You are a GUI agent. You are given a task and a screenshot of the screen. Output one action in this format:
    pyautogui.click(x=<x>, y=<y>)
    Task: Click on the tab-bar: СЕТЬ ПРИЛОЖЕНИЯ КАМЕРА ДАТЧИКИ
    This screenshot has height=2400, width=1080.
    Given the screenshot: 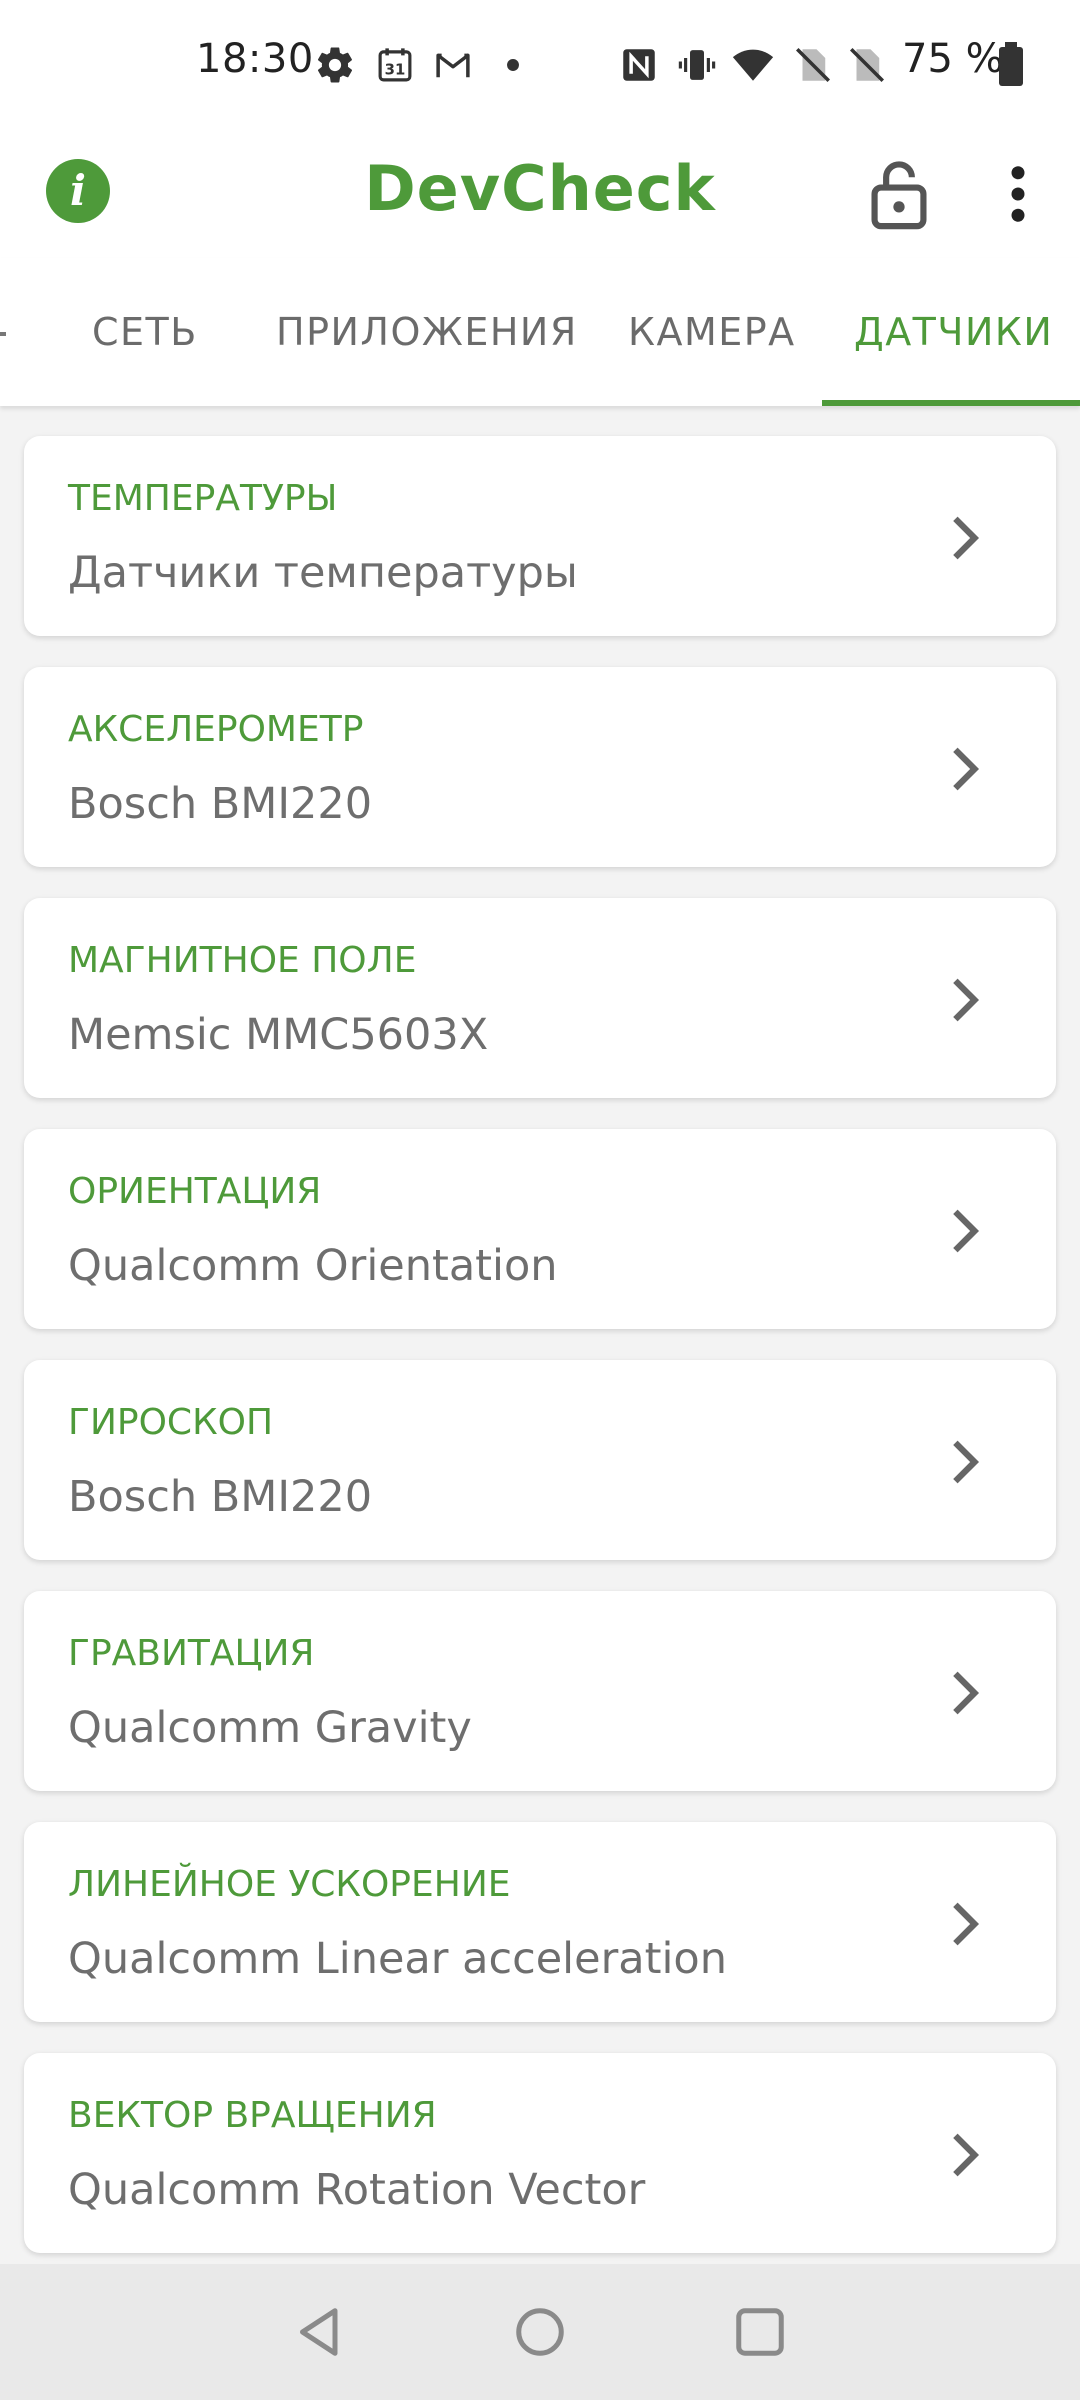 What is the action you would take?
    pyautogui.click(x=540, y=332)
    